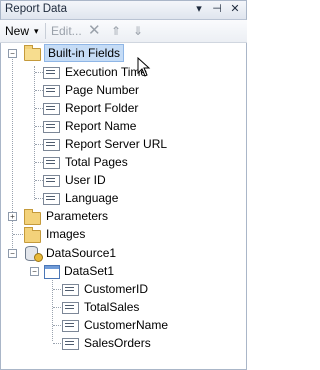 The image size is (320, 370). What do you see at coordinates (102, 108) in the screenshot?
I see `tree-item-label: Report Folder` at bounding box center [102, 108].